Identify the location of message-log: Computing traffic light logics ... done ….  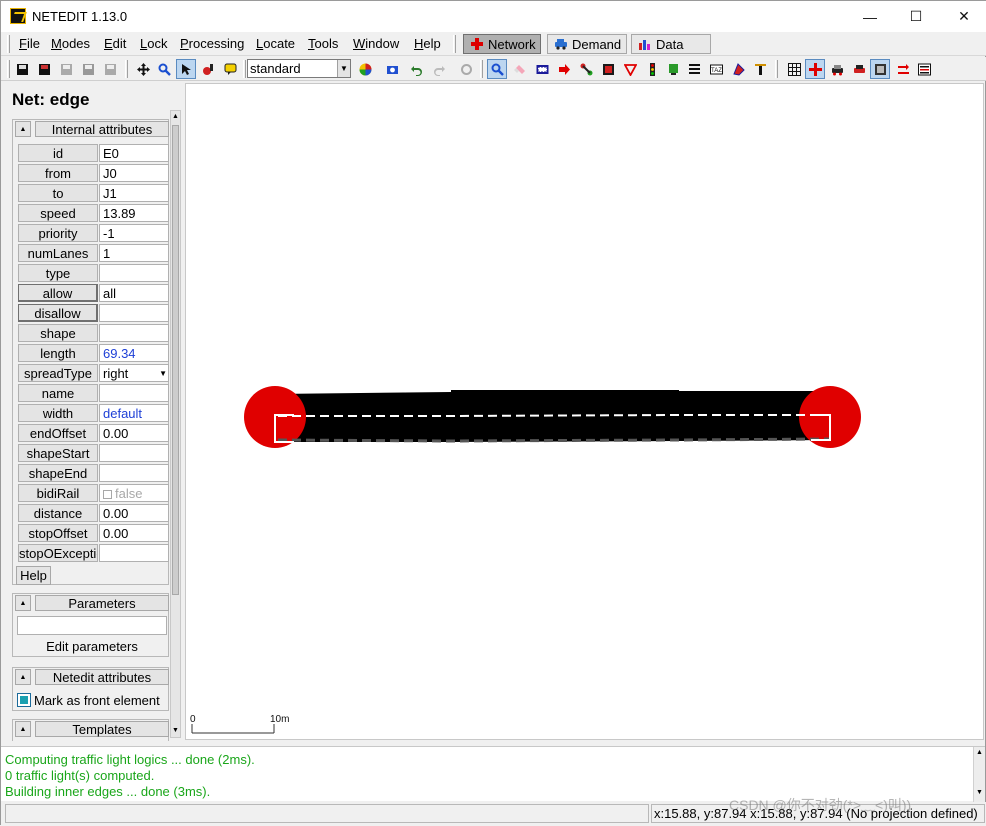
(493, 774).